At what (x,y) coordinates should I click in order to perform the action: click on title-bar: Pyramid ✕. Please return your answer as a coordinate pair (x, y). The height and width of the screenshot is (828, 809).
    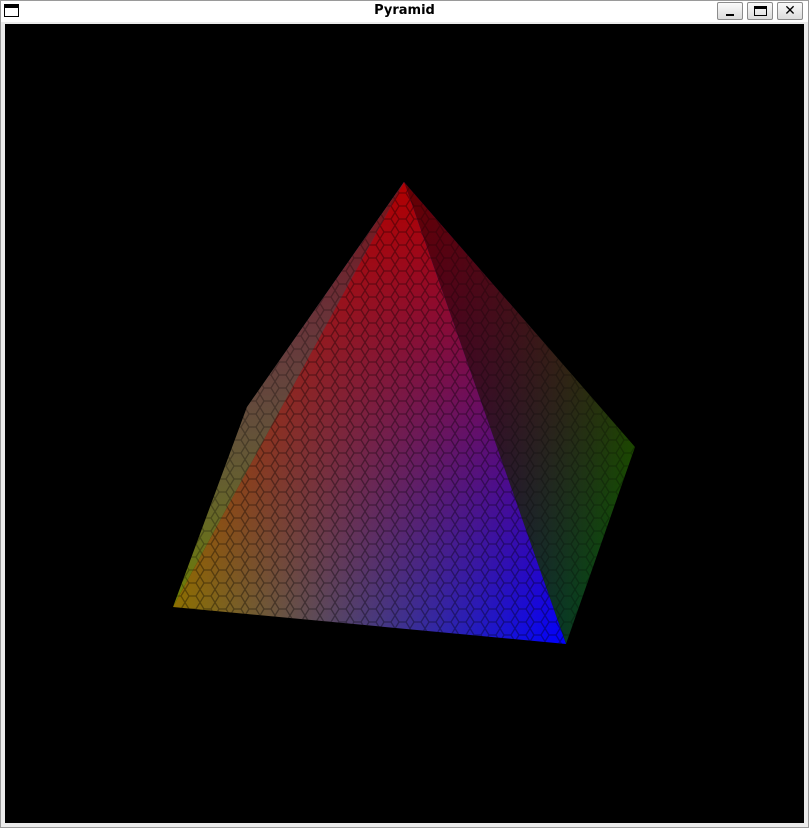
    Looking at the image, I should click on (404, 11).